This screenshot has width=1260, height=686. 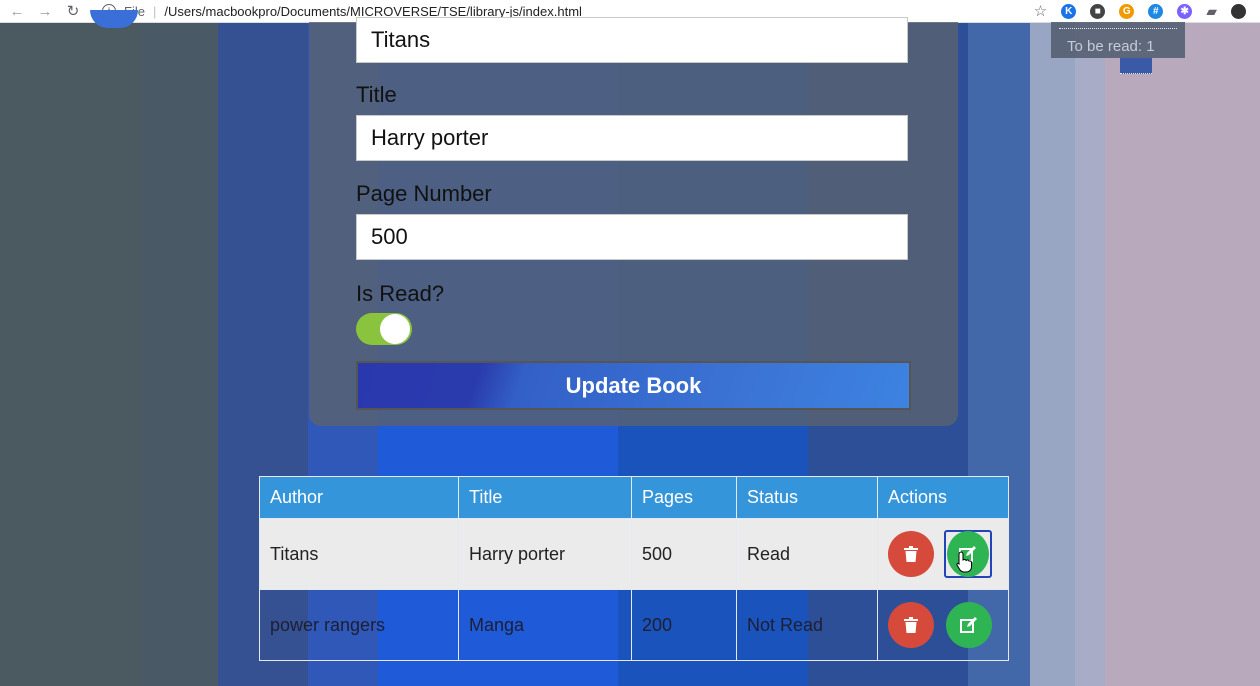 What do you see at coordinates (545, 554) in the screenshot?
I see `cell-title: Harry porter` at bounding box center [545, 554].